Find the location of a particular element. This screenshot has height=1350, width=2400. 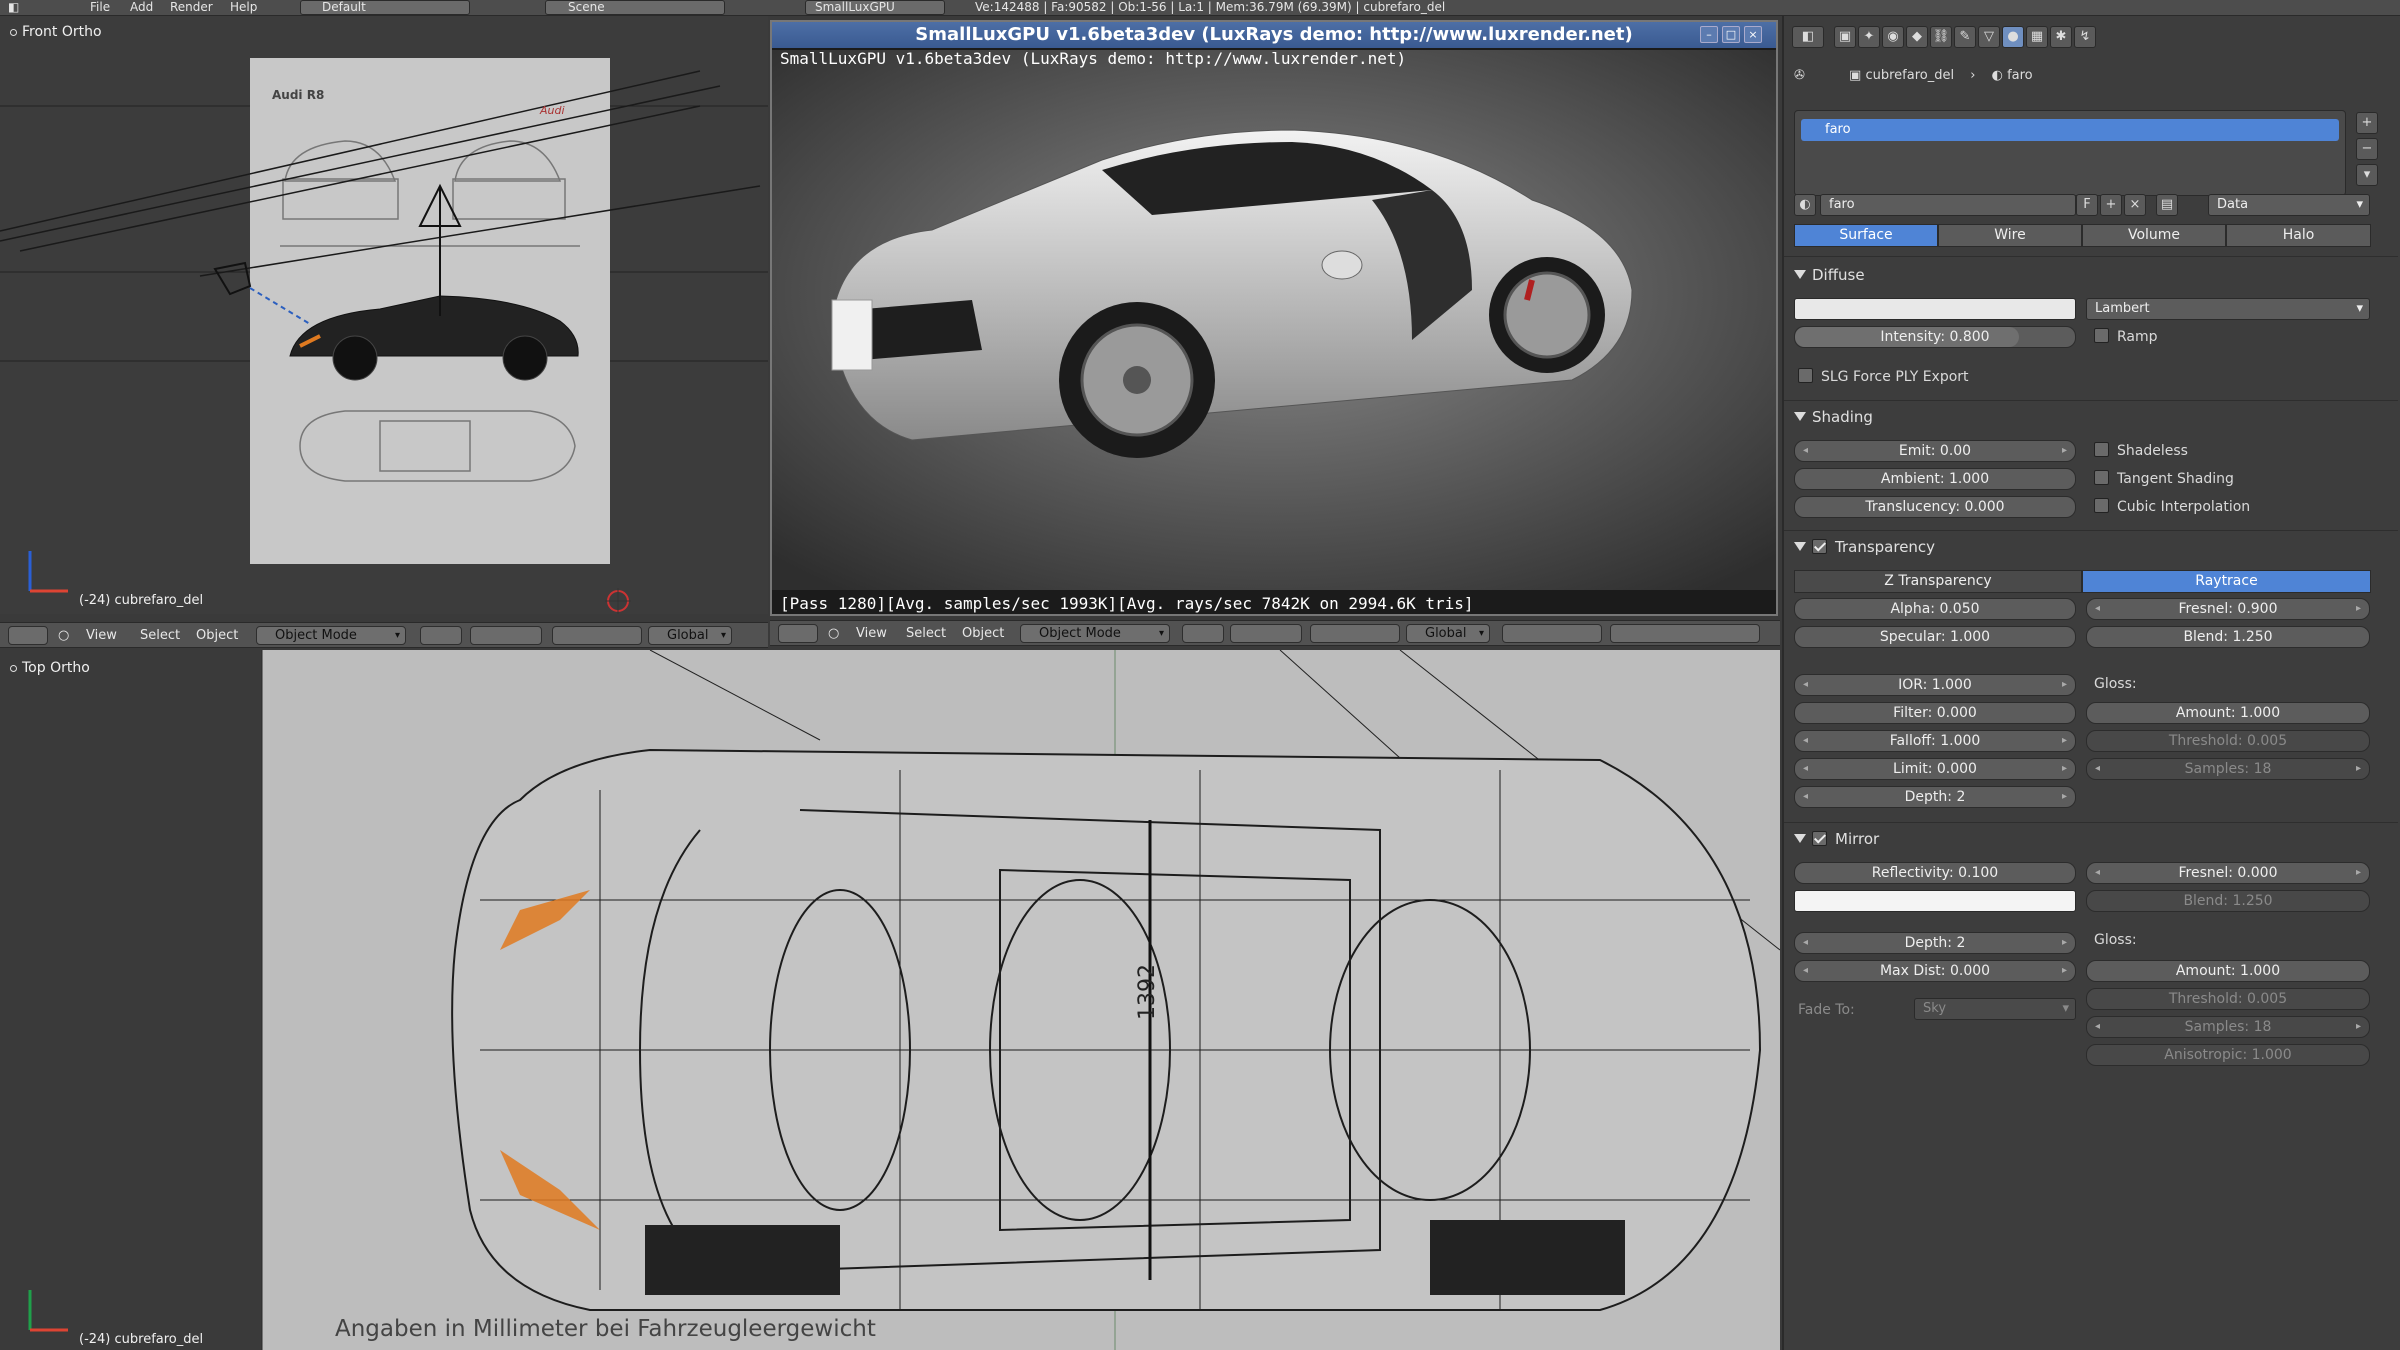

data-context-icon: ▽ is located at coordinates (1989, 37).